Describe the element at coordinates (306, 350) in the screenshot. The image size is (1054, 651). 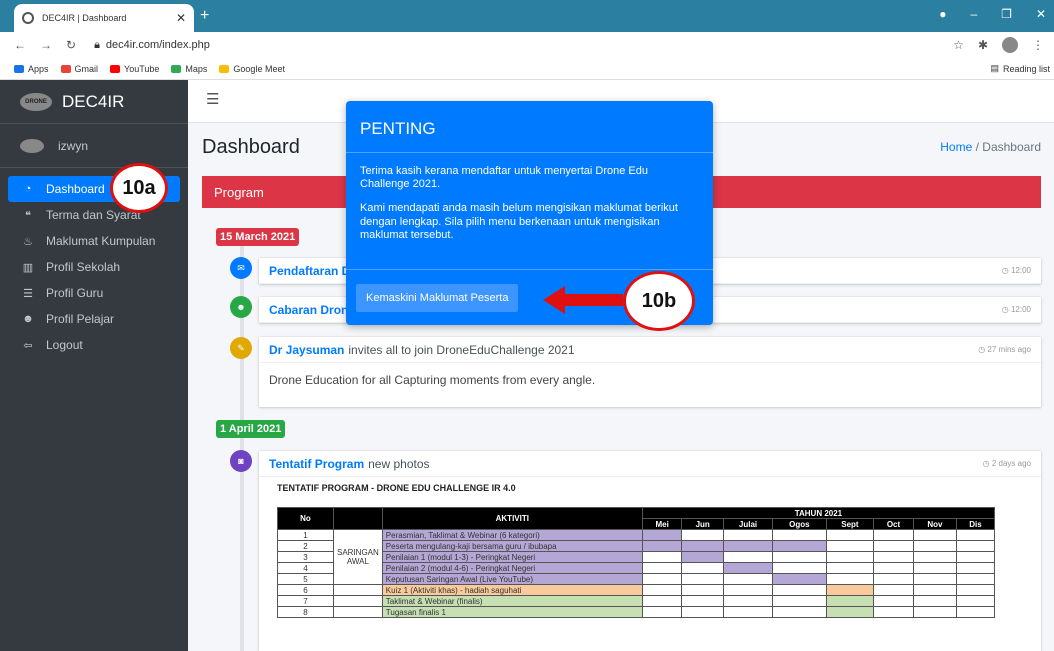
I see `item-author-link: Dr Jaysuman` at that location.